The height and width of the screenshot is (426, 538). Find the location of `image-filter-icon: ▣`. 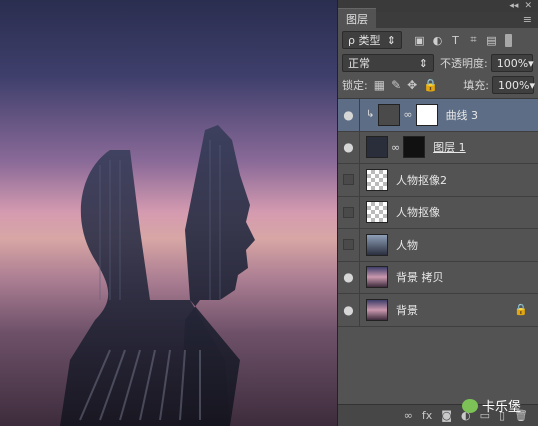

image-filter-icon: ▣ is located at coordinates (419, 40).